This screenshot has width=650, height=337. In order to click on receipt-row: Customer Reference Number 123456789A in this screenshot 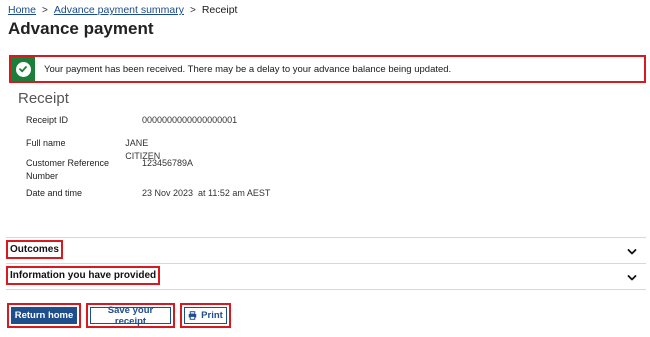, I will do `click(109, 170)`.